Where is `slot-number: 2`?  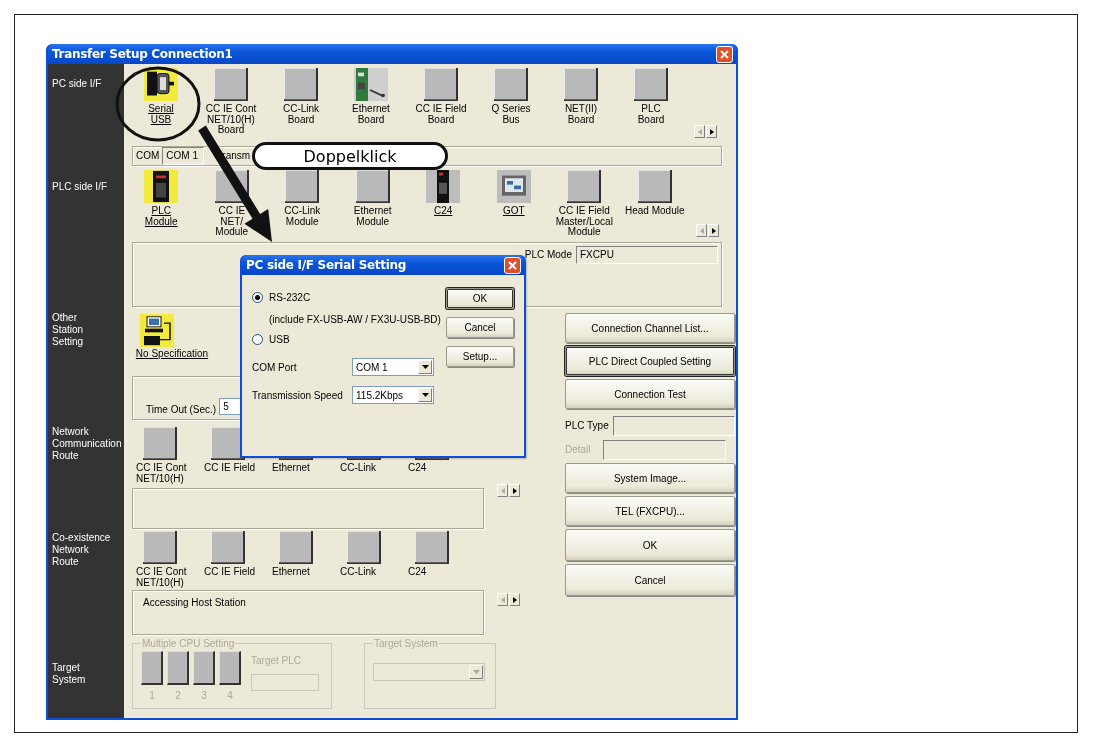
slot-number: 2 is located at coordinates (178, 695).